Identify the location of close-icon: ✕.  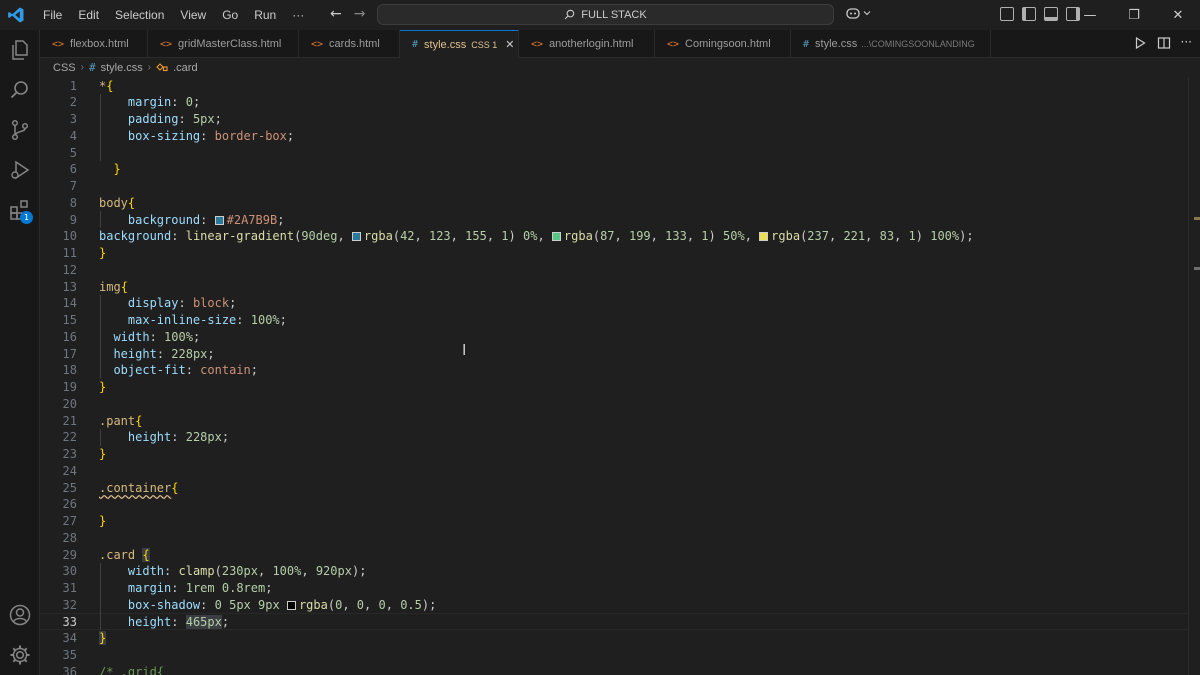
(509, 44).